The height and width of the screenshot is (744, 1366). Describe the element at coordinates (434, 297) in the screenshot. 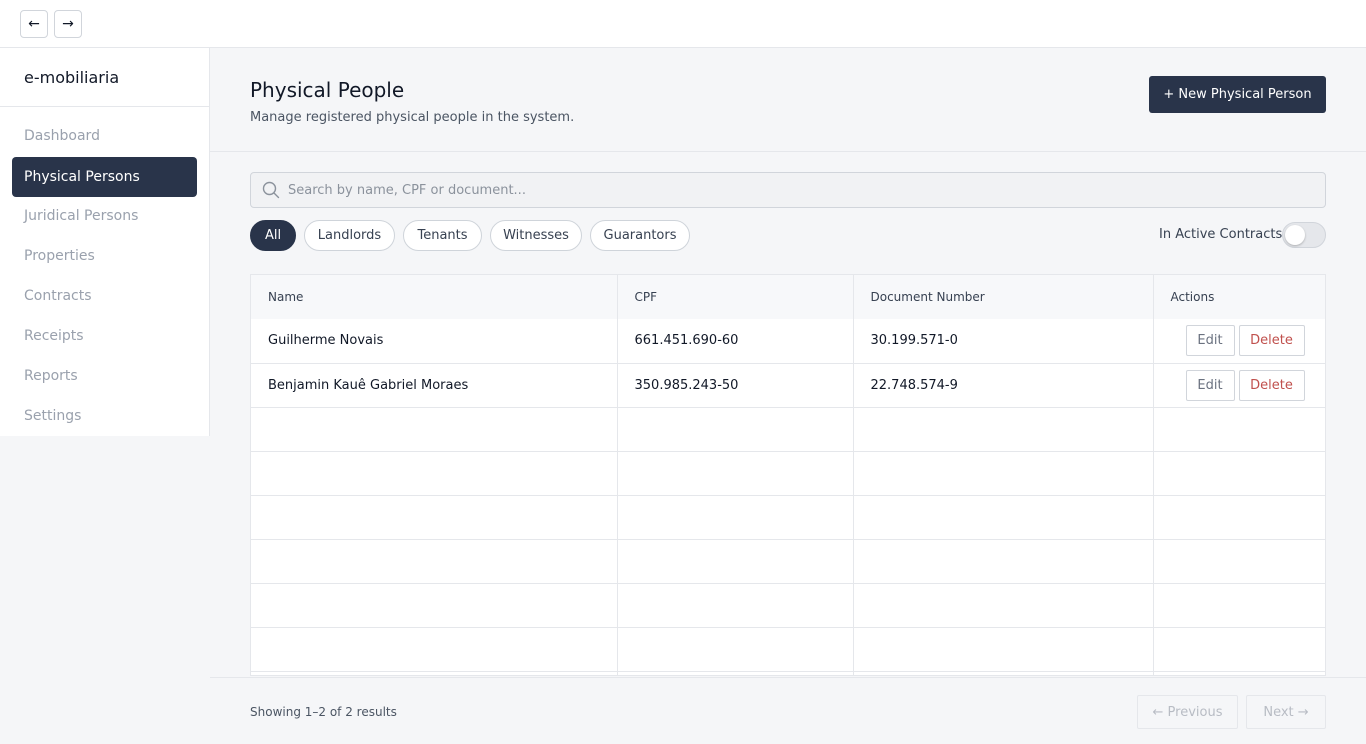

I see `column-header-name: Name` at that location.